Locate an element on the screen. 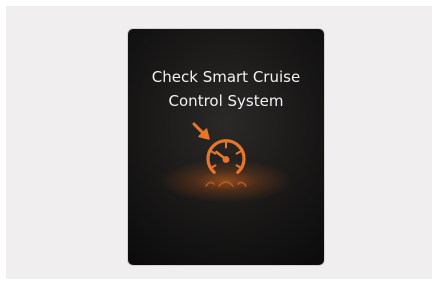 The height and width of the screenshot is (282, 439). warning-message: Check Smart Cruise Control System is located at coordinates (226, 89).